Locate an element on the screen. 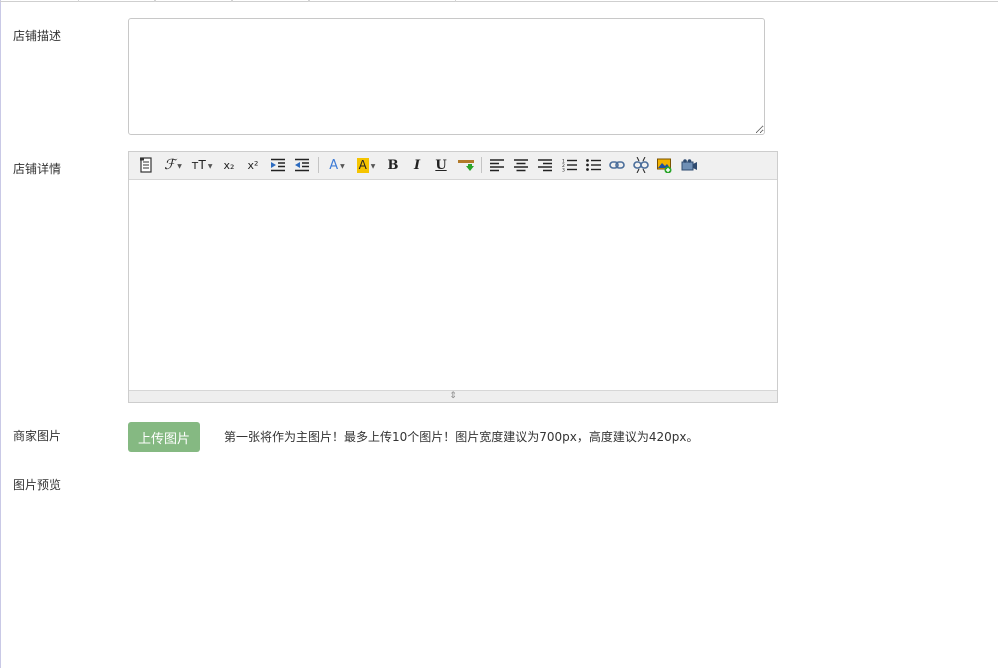 The width and height of the screenshot is (998, 668). insert-horizontal-rule-icon is located at coordinates (466, 165).